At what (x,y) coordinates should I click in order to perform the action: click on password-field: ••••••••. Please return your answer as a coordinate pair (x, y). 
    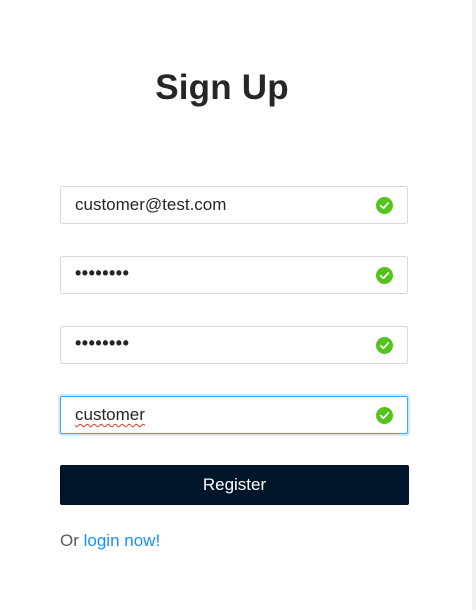
    Looking at the image, I should click on (234, 275).